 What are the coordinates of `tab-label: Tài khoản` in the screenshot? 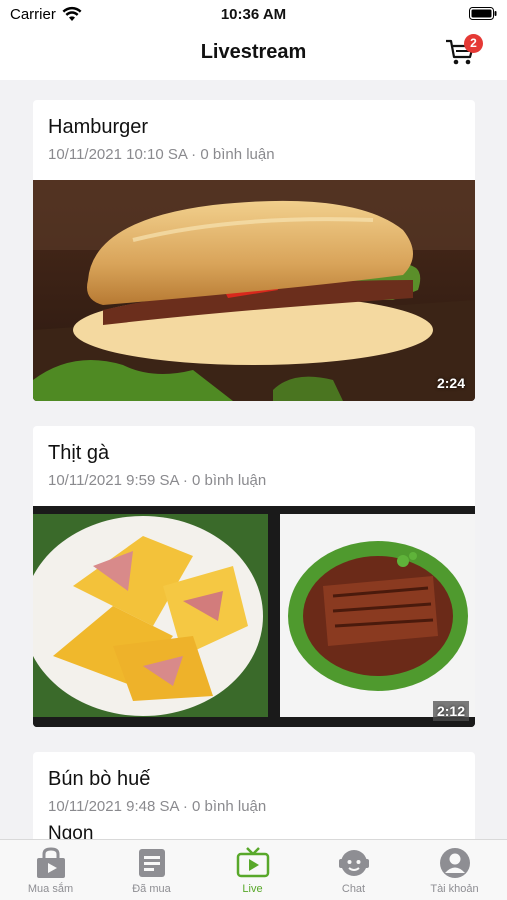 It's located at (454, 889).